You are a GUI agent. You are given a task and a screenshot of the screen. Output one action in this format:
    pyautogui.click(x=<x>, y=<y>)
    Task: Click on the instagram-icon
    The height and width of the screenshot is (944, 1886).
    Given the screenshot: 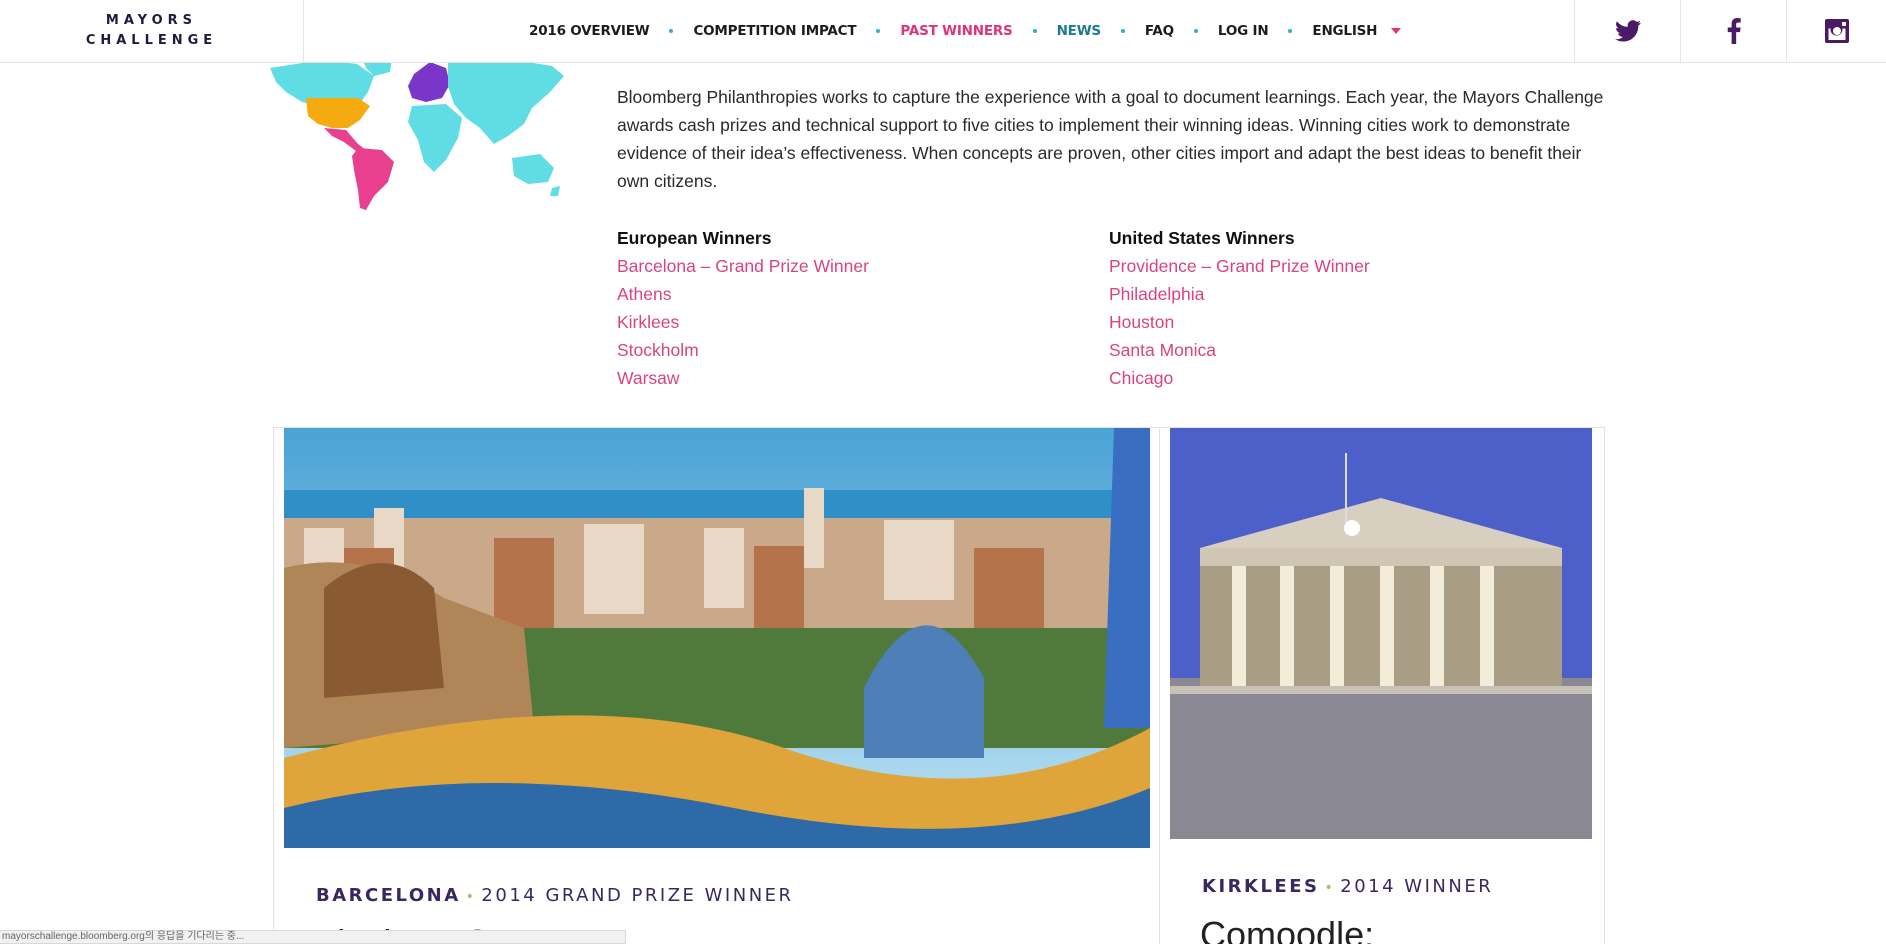 What is the action you would take?
    pyautogui.click(x=1836, y=31)
    